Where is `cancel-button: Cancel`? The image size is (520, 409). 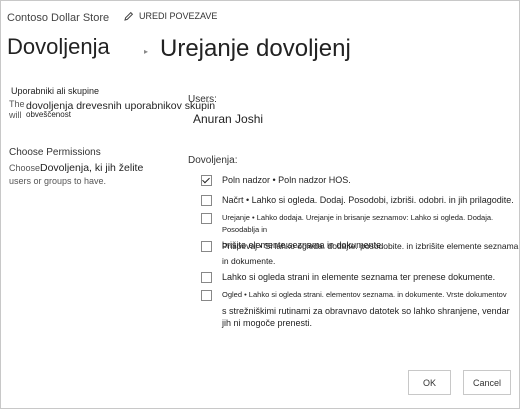
cancel-button: Cancel is located at coordinates (487, 382).